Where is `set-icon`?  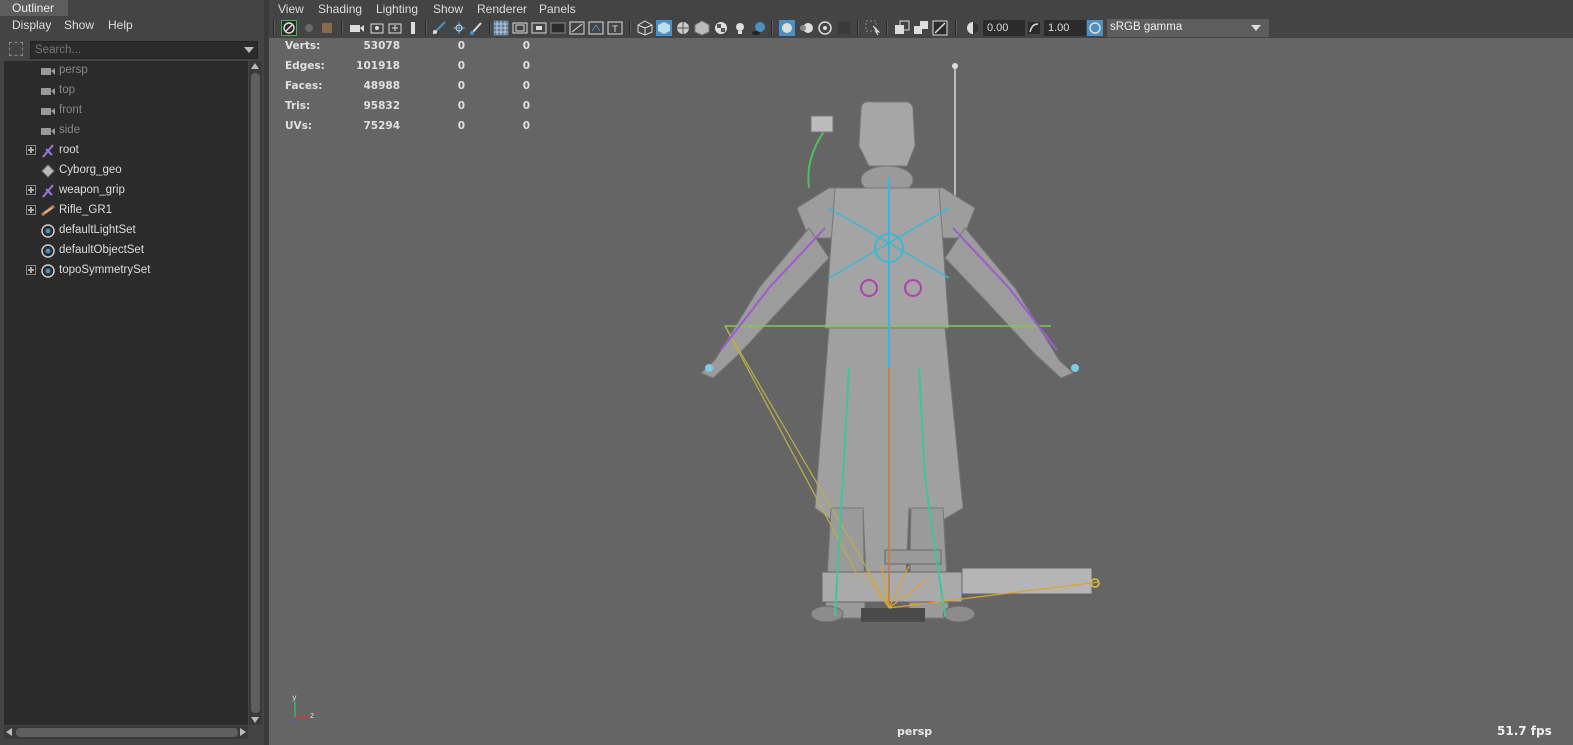 set-icon is located at coordinates (48, 271).